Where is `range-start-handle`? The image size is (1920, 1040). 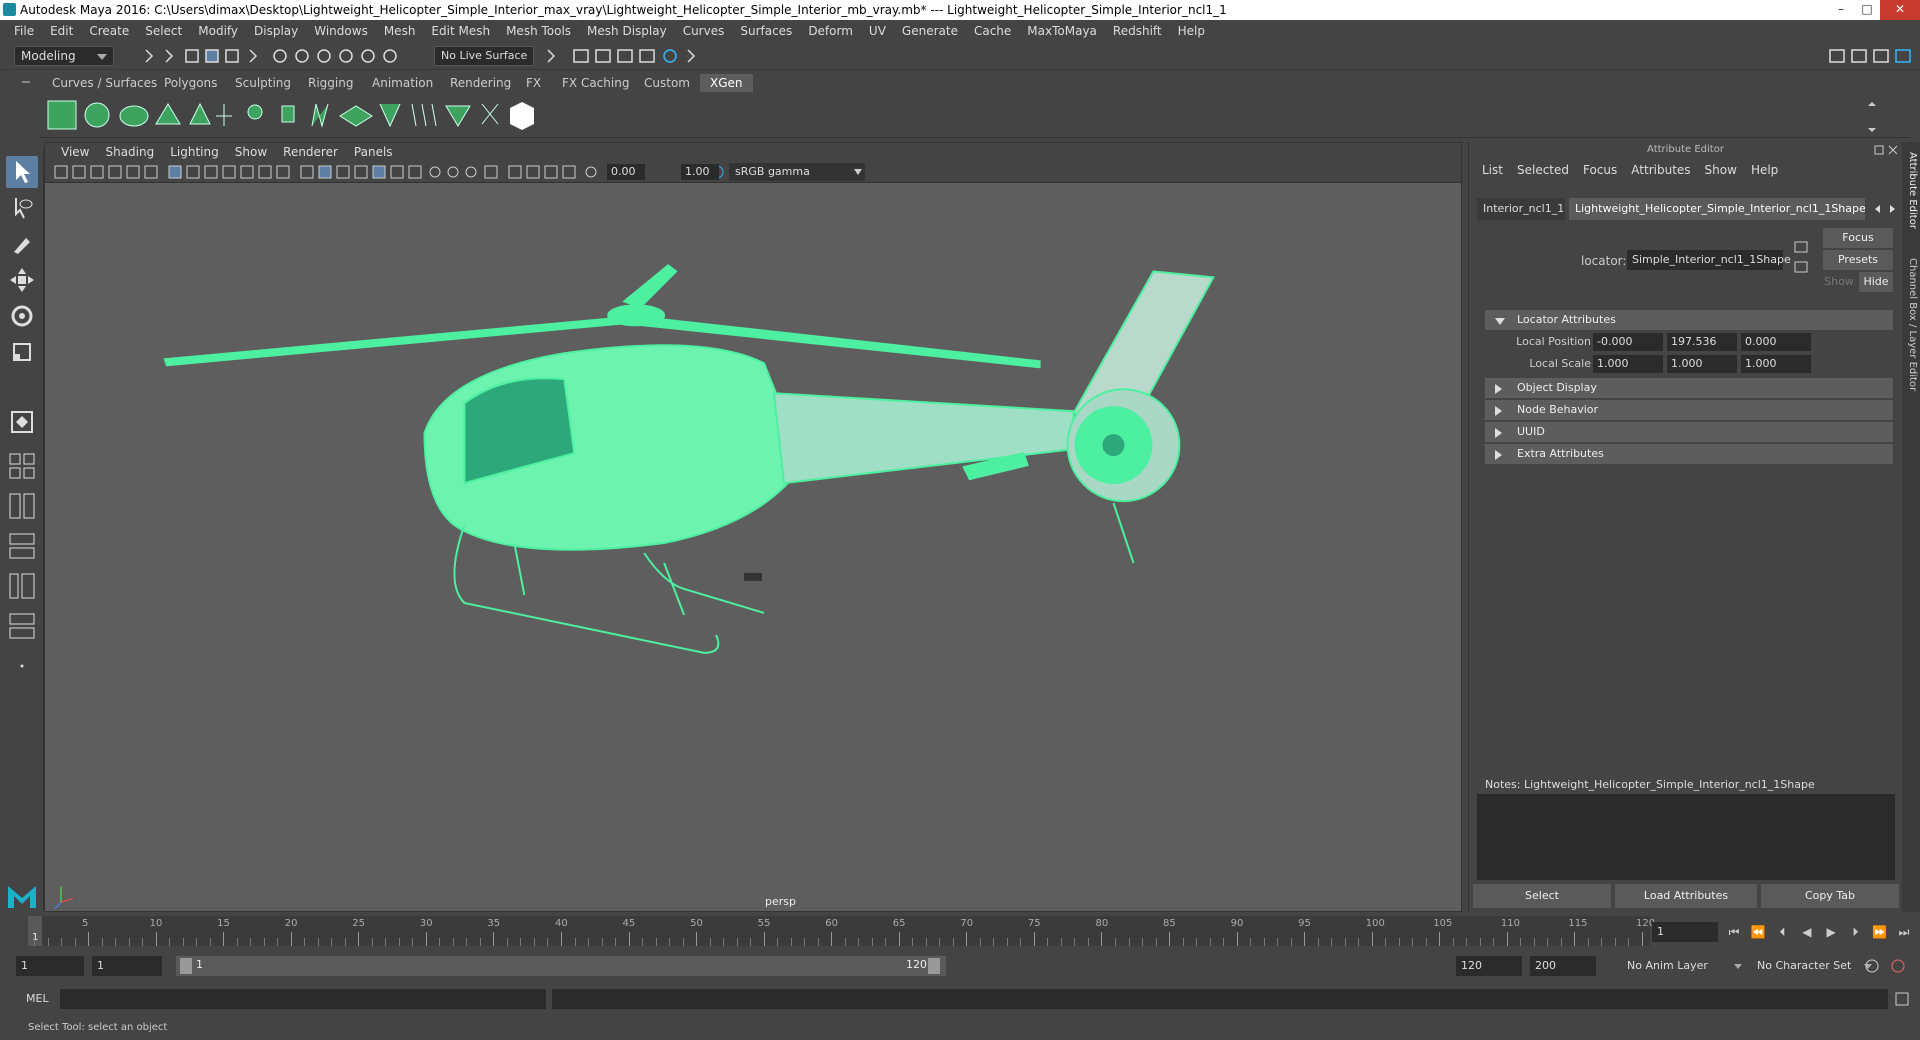
range-start-handle is located at coordinates (186, 966).